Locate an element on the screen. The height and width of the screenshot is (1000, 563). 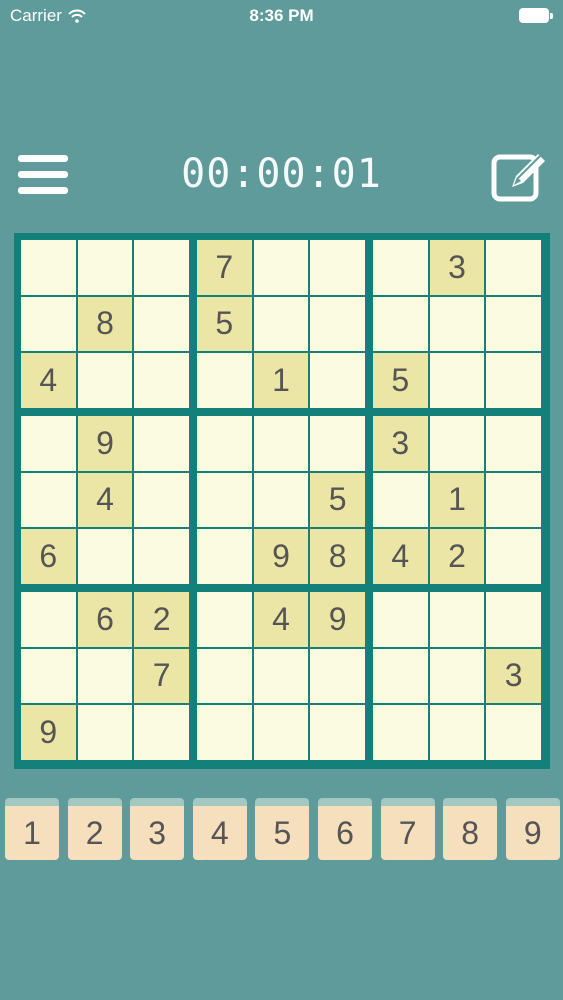
number-key: 9 is located at coordinates (532, 829).